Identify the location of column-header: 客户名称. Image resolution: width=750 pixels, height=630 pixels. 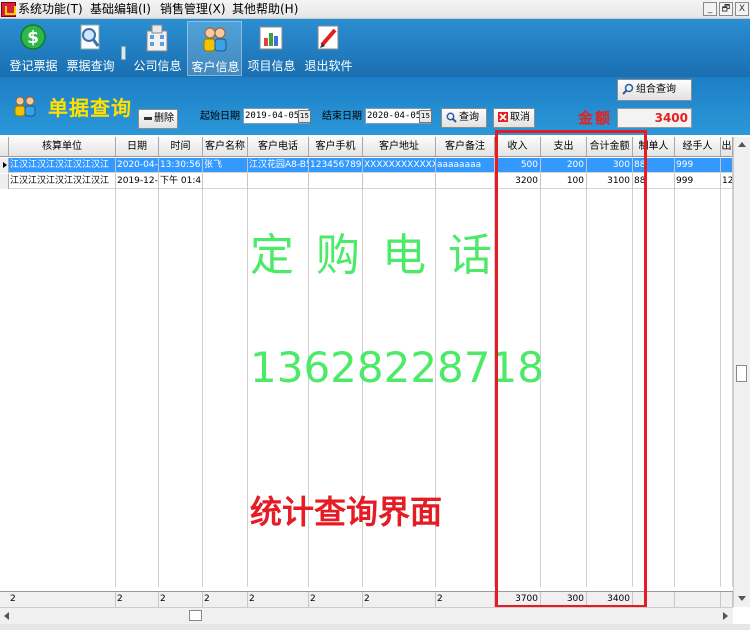
(225, 147).